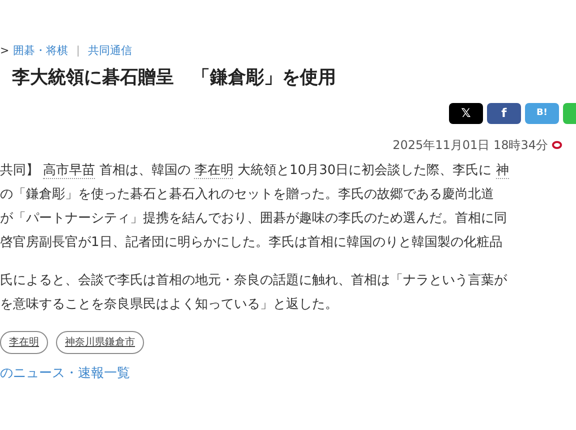 This screenshot has height=430, width=576. What do you see at coordinates (247, 195) in the screenshot?
I see `article-text: の「鎌倉彫」を使った碁石と碁石入れのセットを贈った。李氏の故郷である慶尚北道` at bounding box center [247, 195].